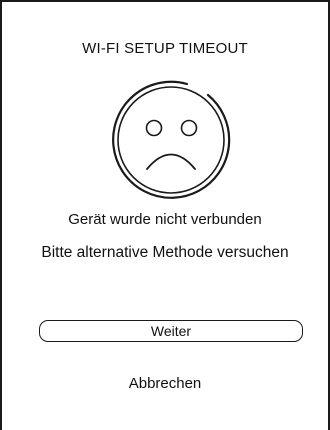  Describe the element at coordinates (171, 139) in the screenshot. I see `sad-face-icon` at that location.